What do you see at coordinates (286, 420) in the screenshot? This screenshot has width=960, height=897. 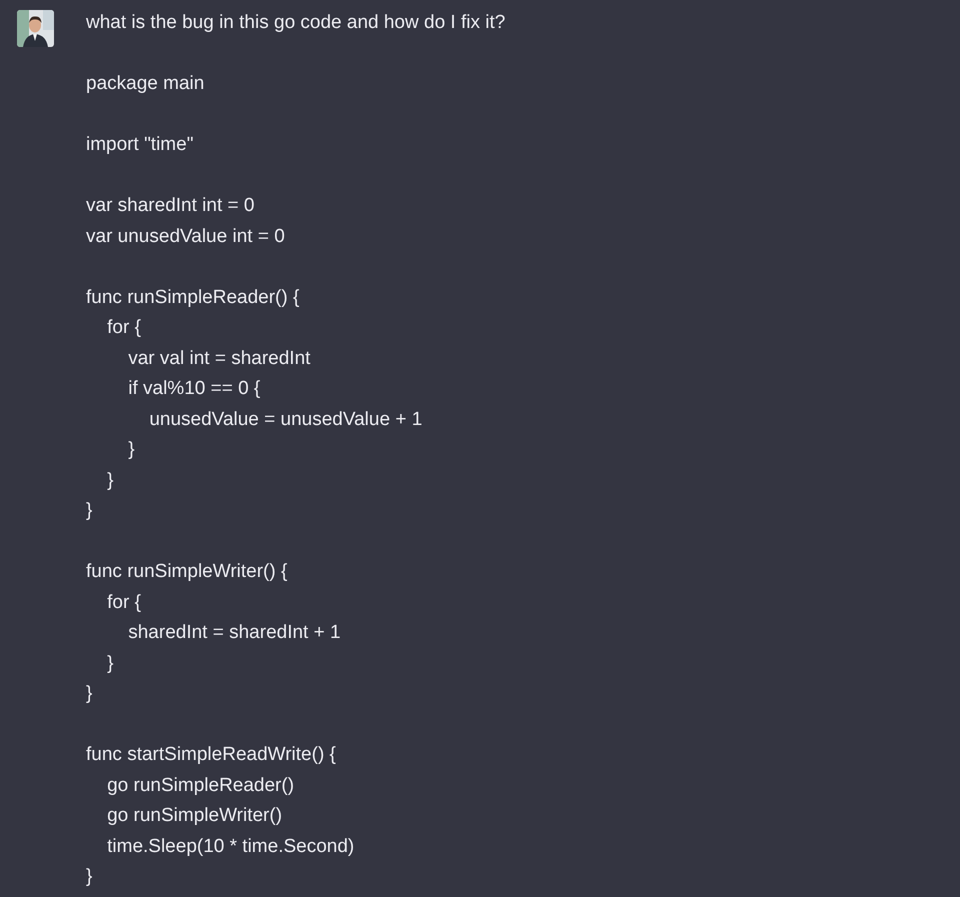 I see `code-line: unusedValue = unusedValue + 1` at bounding box center [286, 420].